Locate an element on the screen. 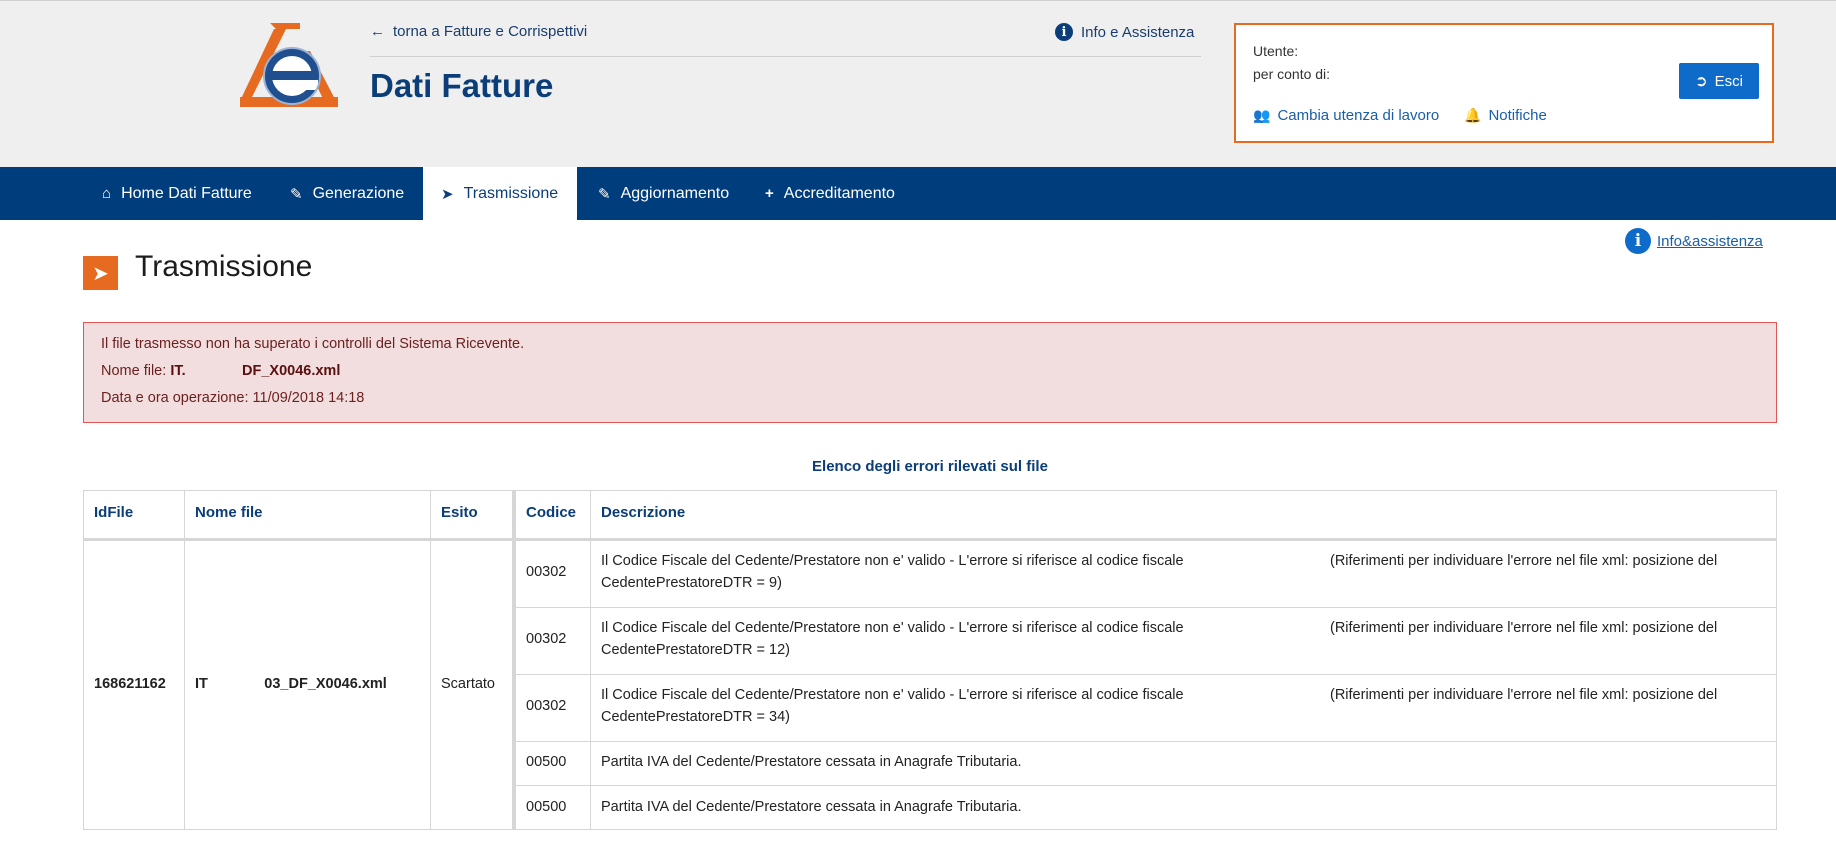  users-icon: 👥 is located at coordinates (1262, 115).